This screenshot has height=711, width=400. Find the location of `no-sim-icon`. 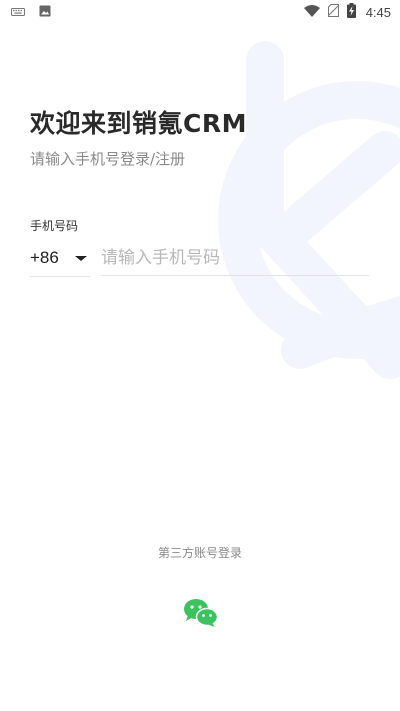

no-sim-icon is located at coordinates (333, 12).